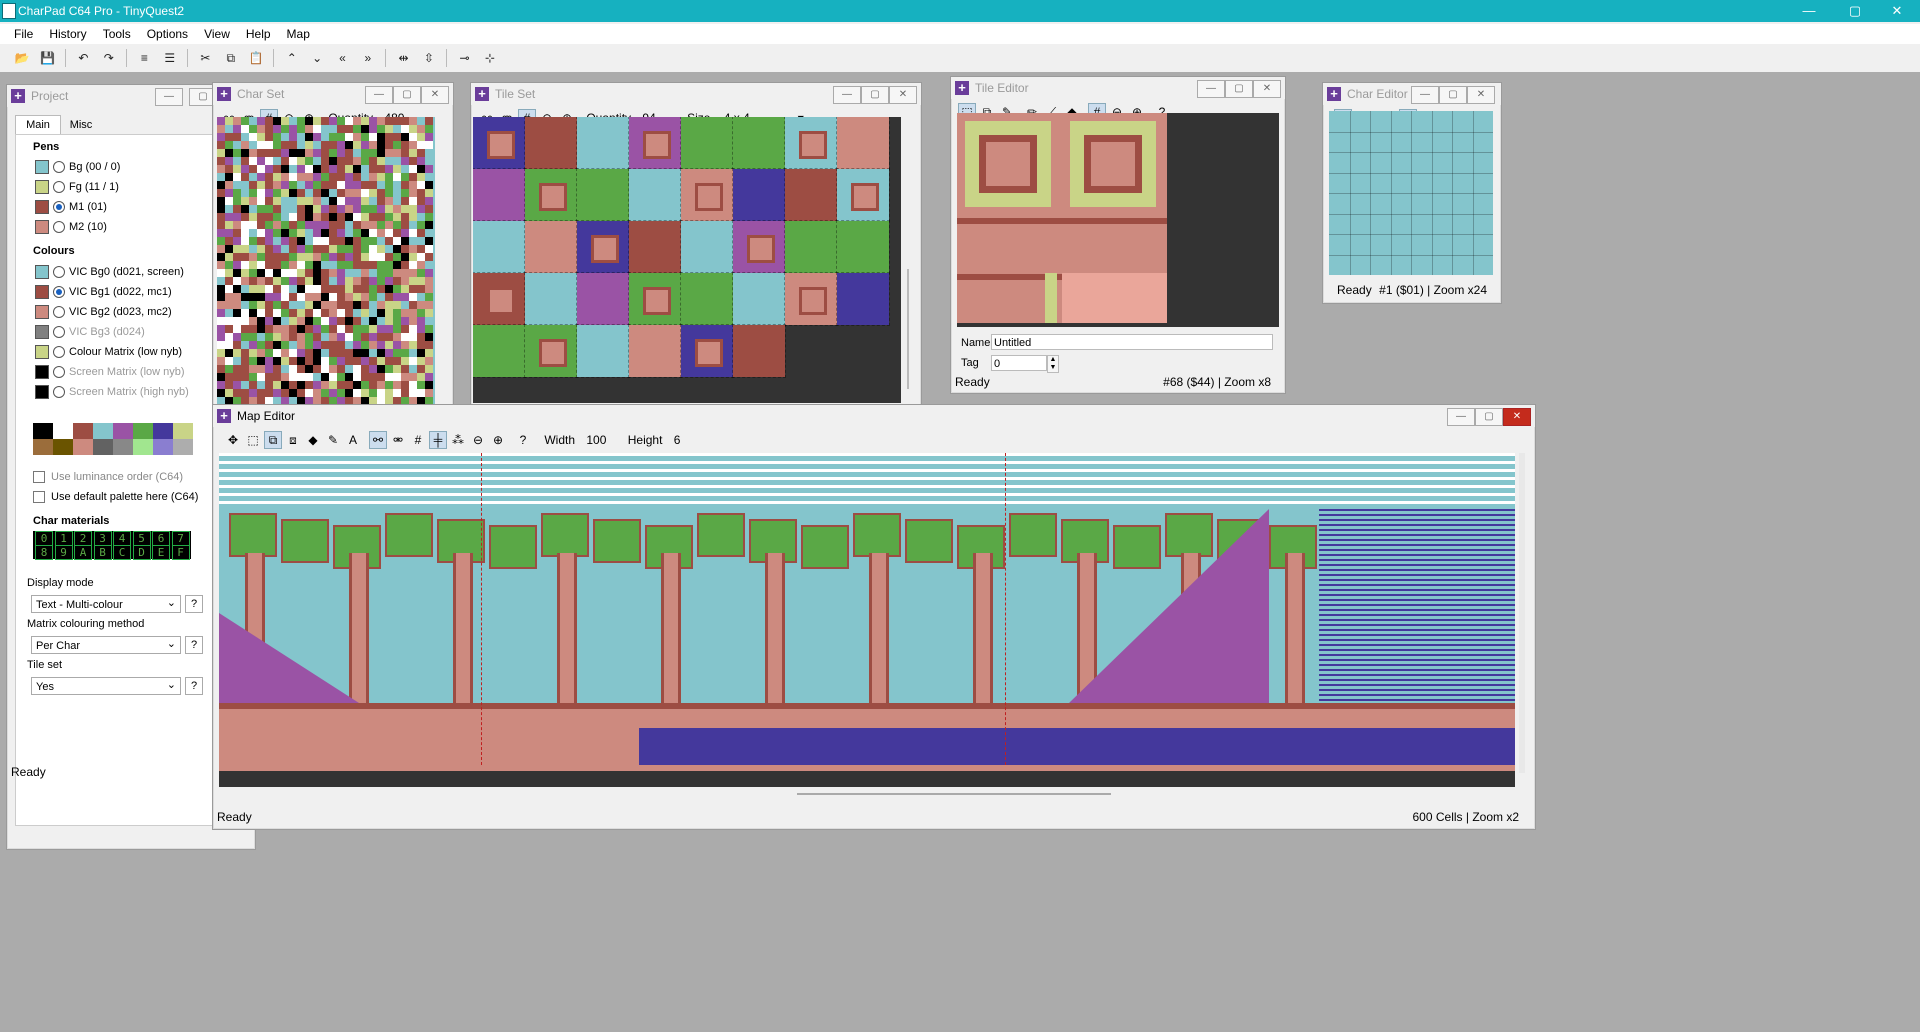 This screenshot has width=1920, height=1032. I want to click on tile-set-select: Yes, so click(106, 685).